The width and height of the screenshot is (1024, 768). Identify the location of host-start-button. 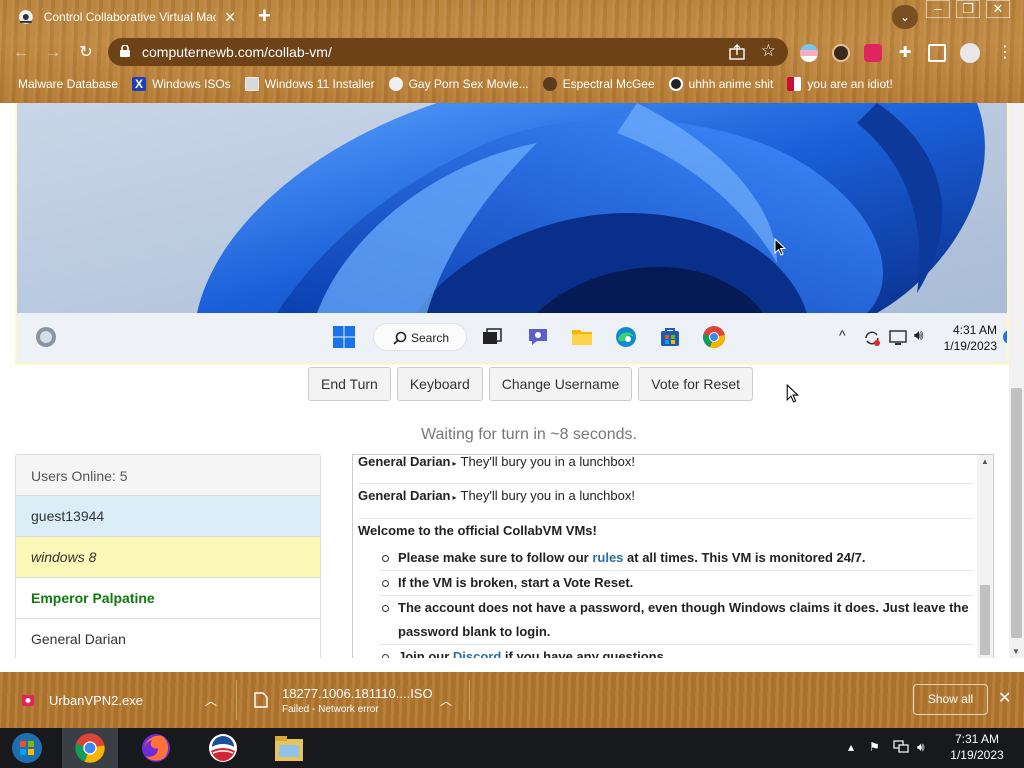
(27, 748).